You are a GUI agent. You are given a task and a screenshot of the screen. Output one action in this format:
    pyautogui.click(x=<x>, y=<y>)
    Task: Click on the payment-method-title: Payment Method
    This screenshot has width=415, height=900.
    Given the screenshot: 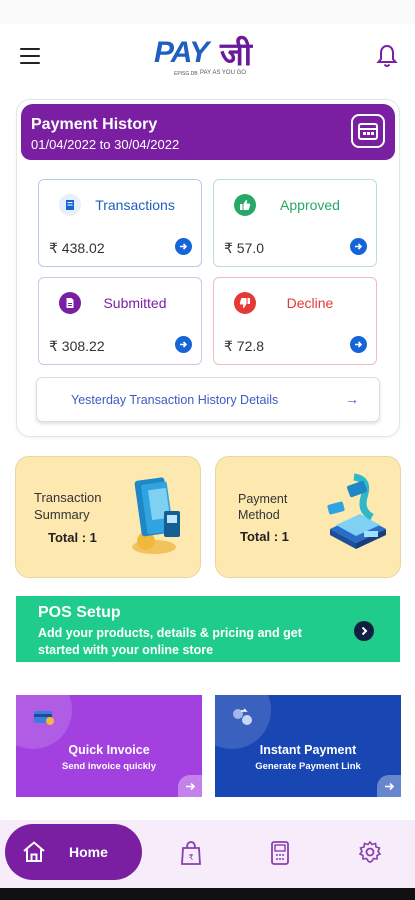 What is the action you would take?
    pyautogui.click(x=262, y=507)
    